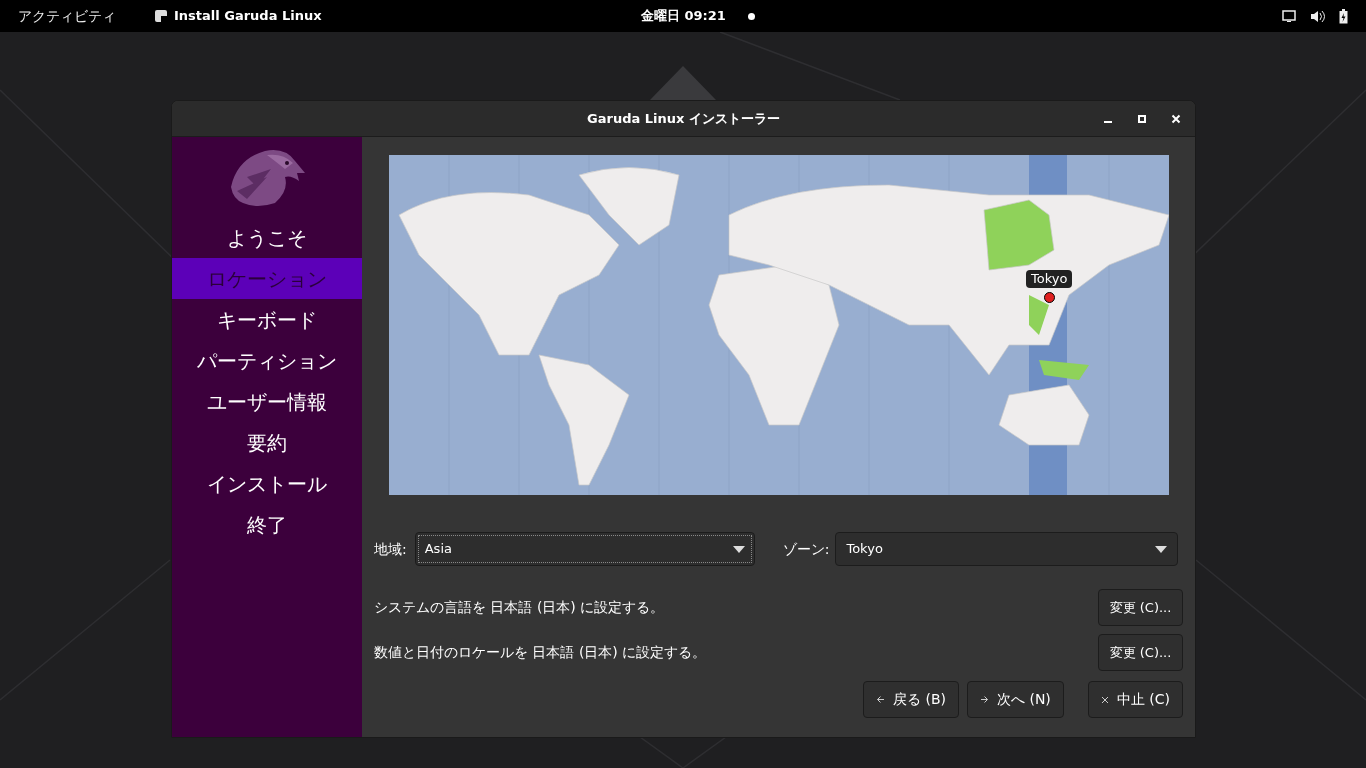 This screenshot has height=768, width=1366. I want to click on region-label: 地域:, so click(390, 549).